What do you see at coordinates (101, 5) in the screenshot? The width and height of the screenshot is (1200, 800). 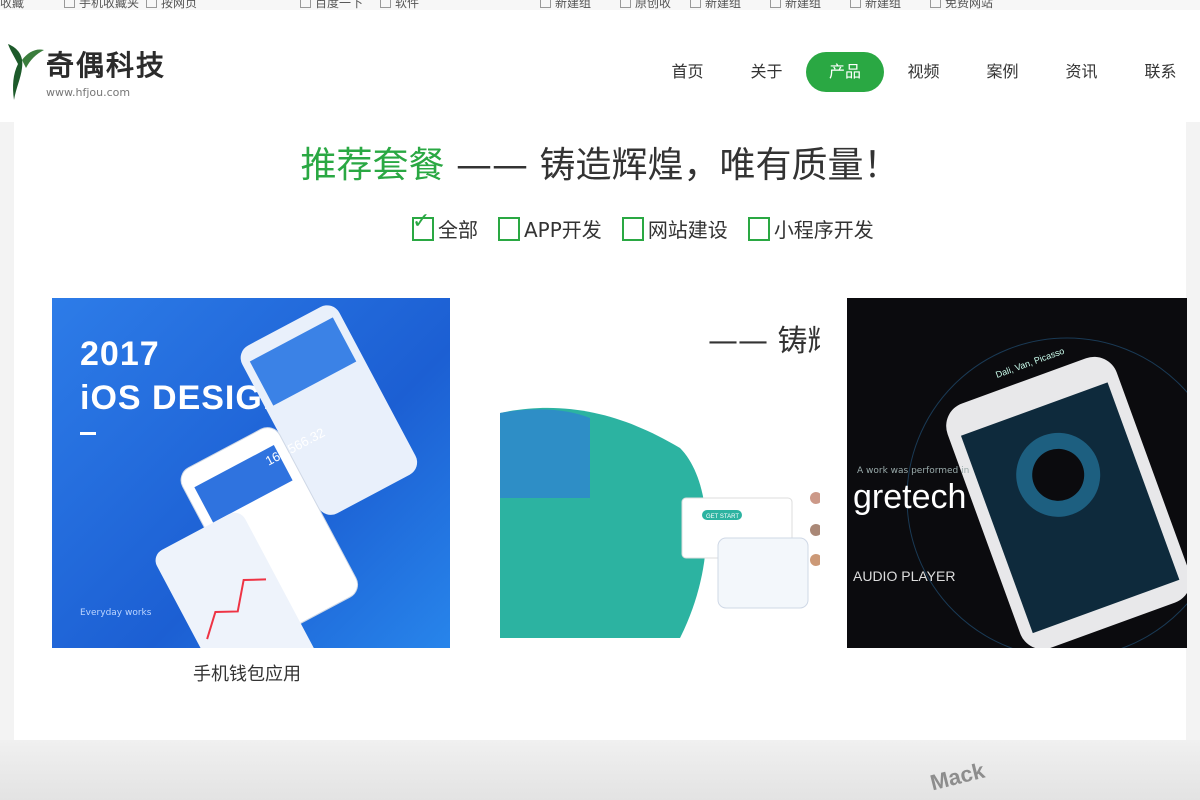 I see `bookmark-item: 手机收藏夹` at bounding box center [101, 5].